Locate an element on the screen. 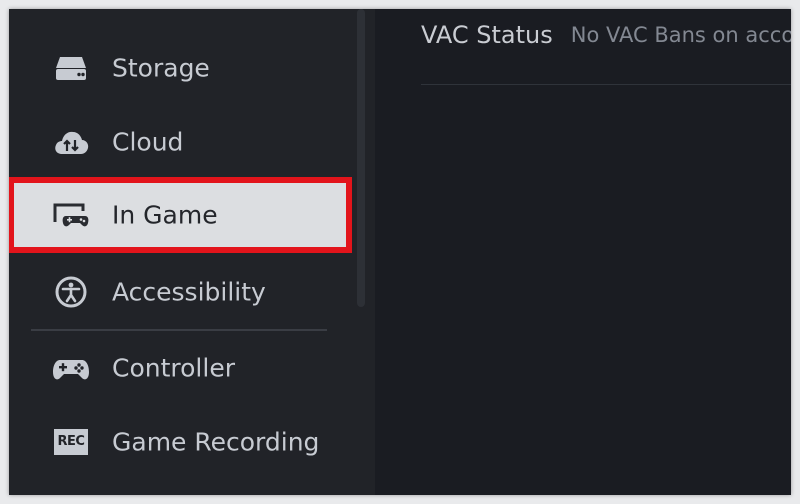  sidebar-item-controller: Controller is located at coordinates (180, 368).